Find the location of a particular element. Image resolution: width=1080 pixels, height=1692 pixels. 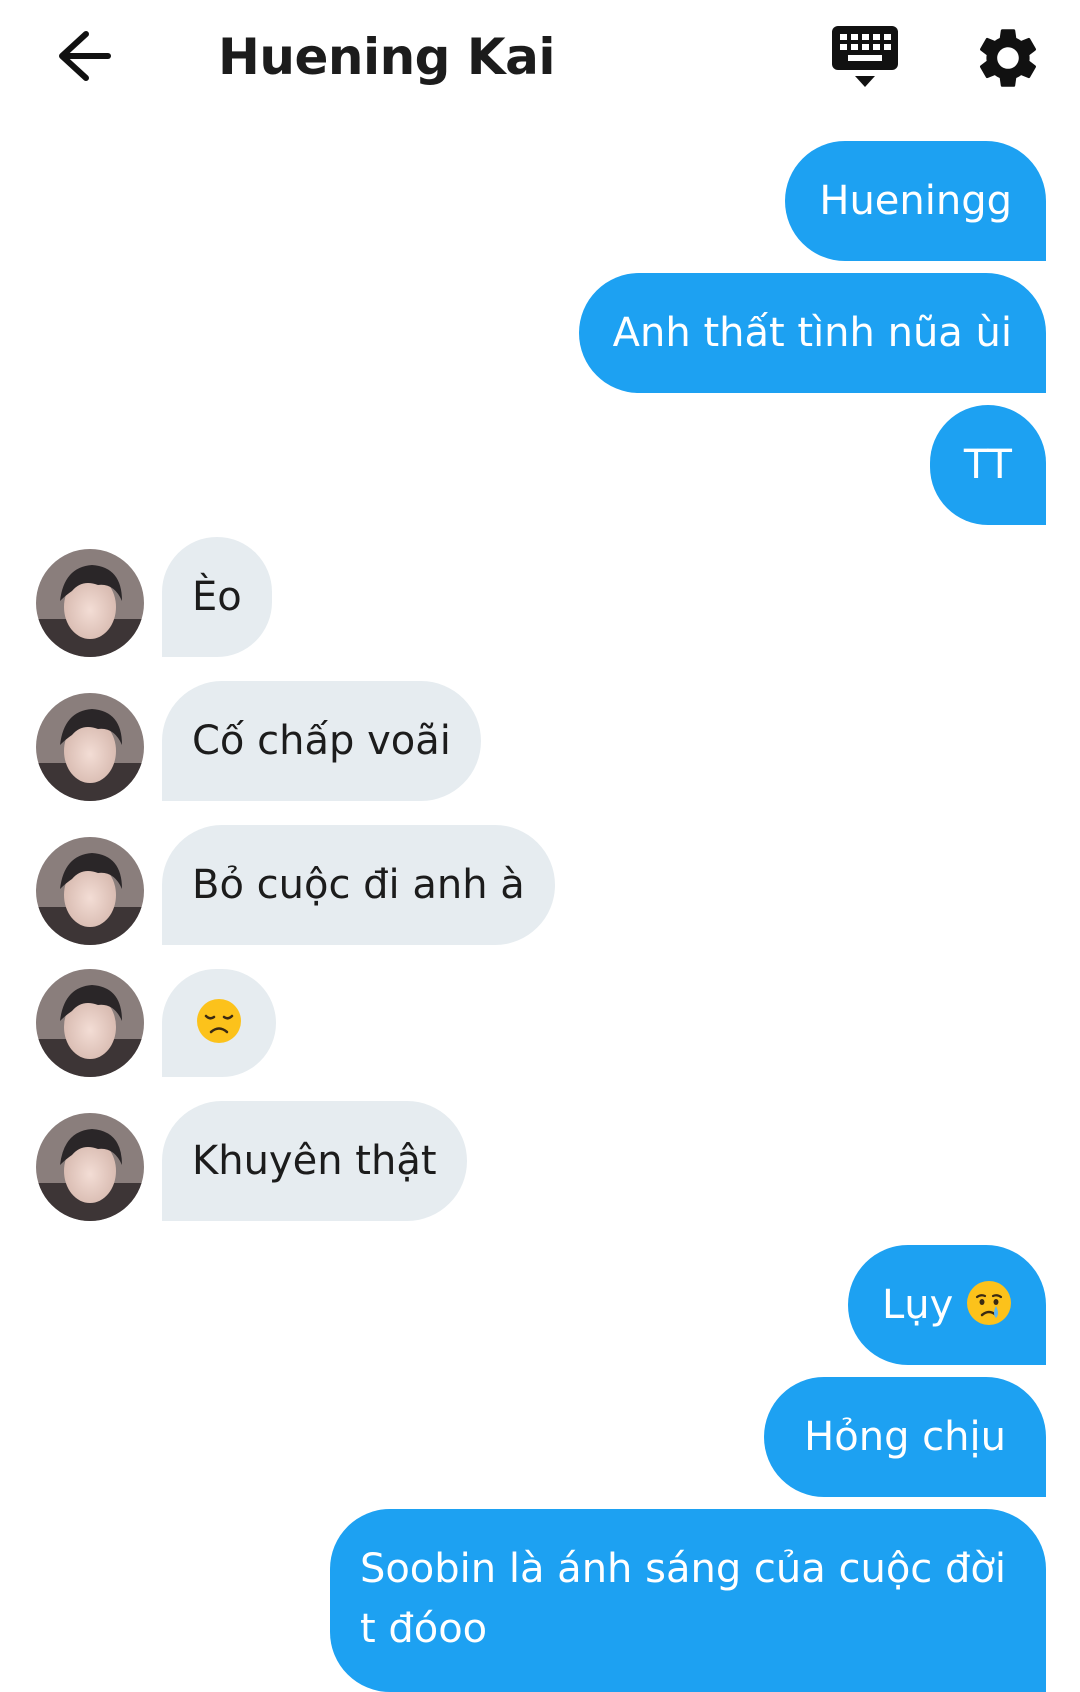

back-button is located at coordinates (85, 56).